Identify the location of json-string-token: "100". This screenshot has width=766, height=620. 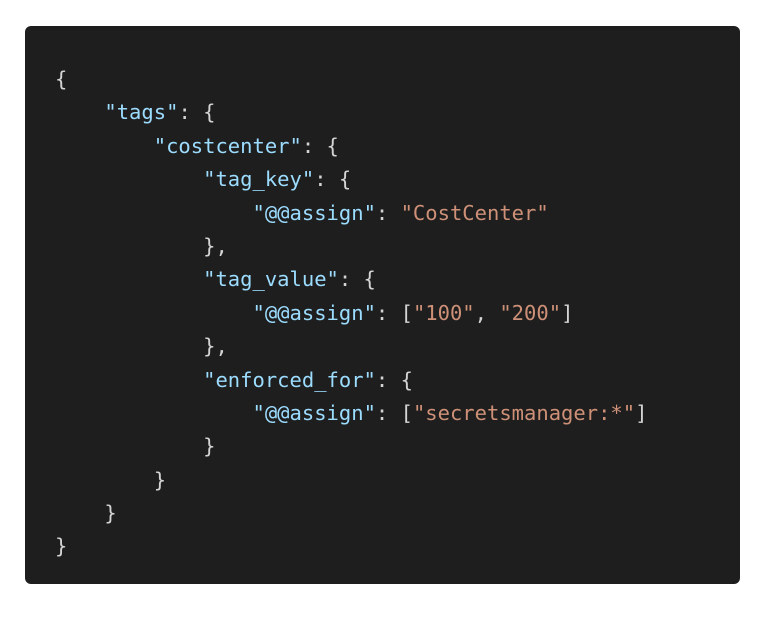
(443, 312).